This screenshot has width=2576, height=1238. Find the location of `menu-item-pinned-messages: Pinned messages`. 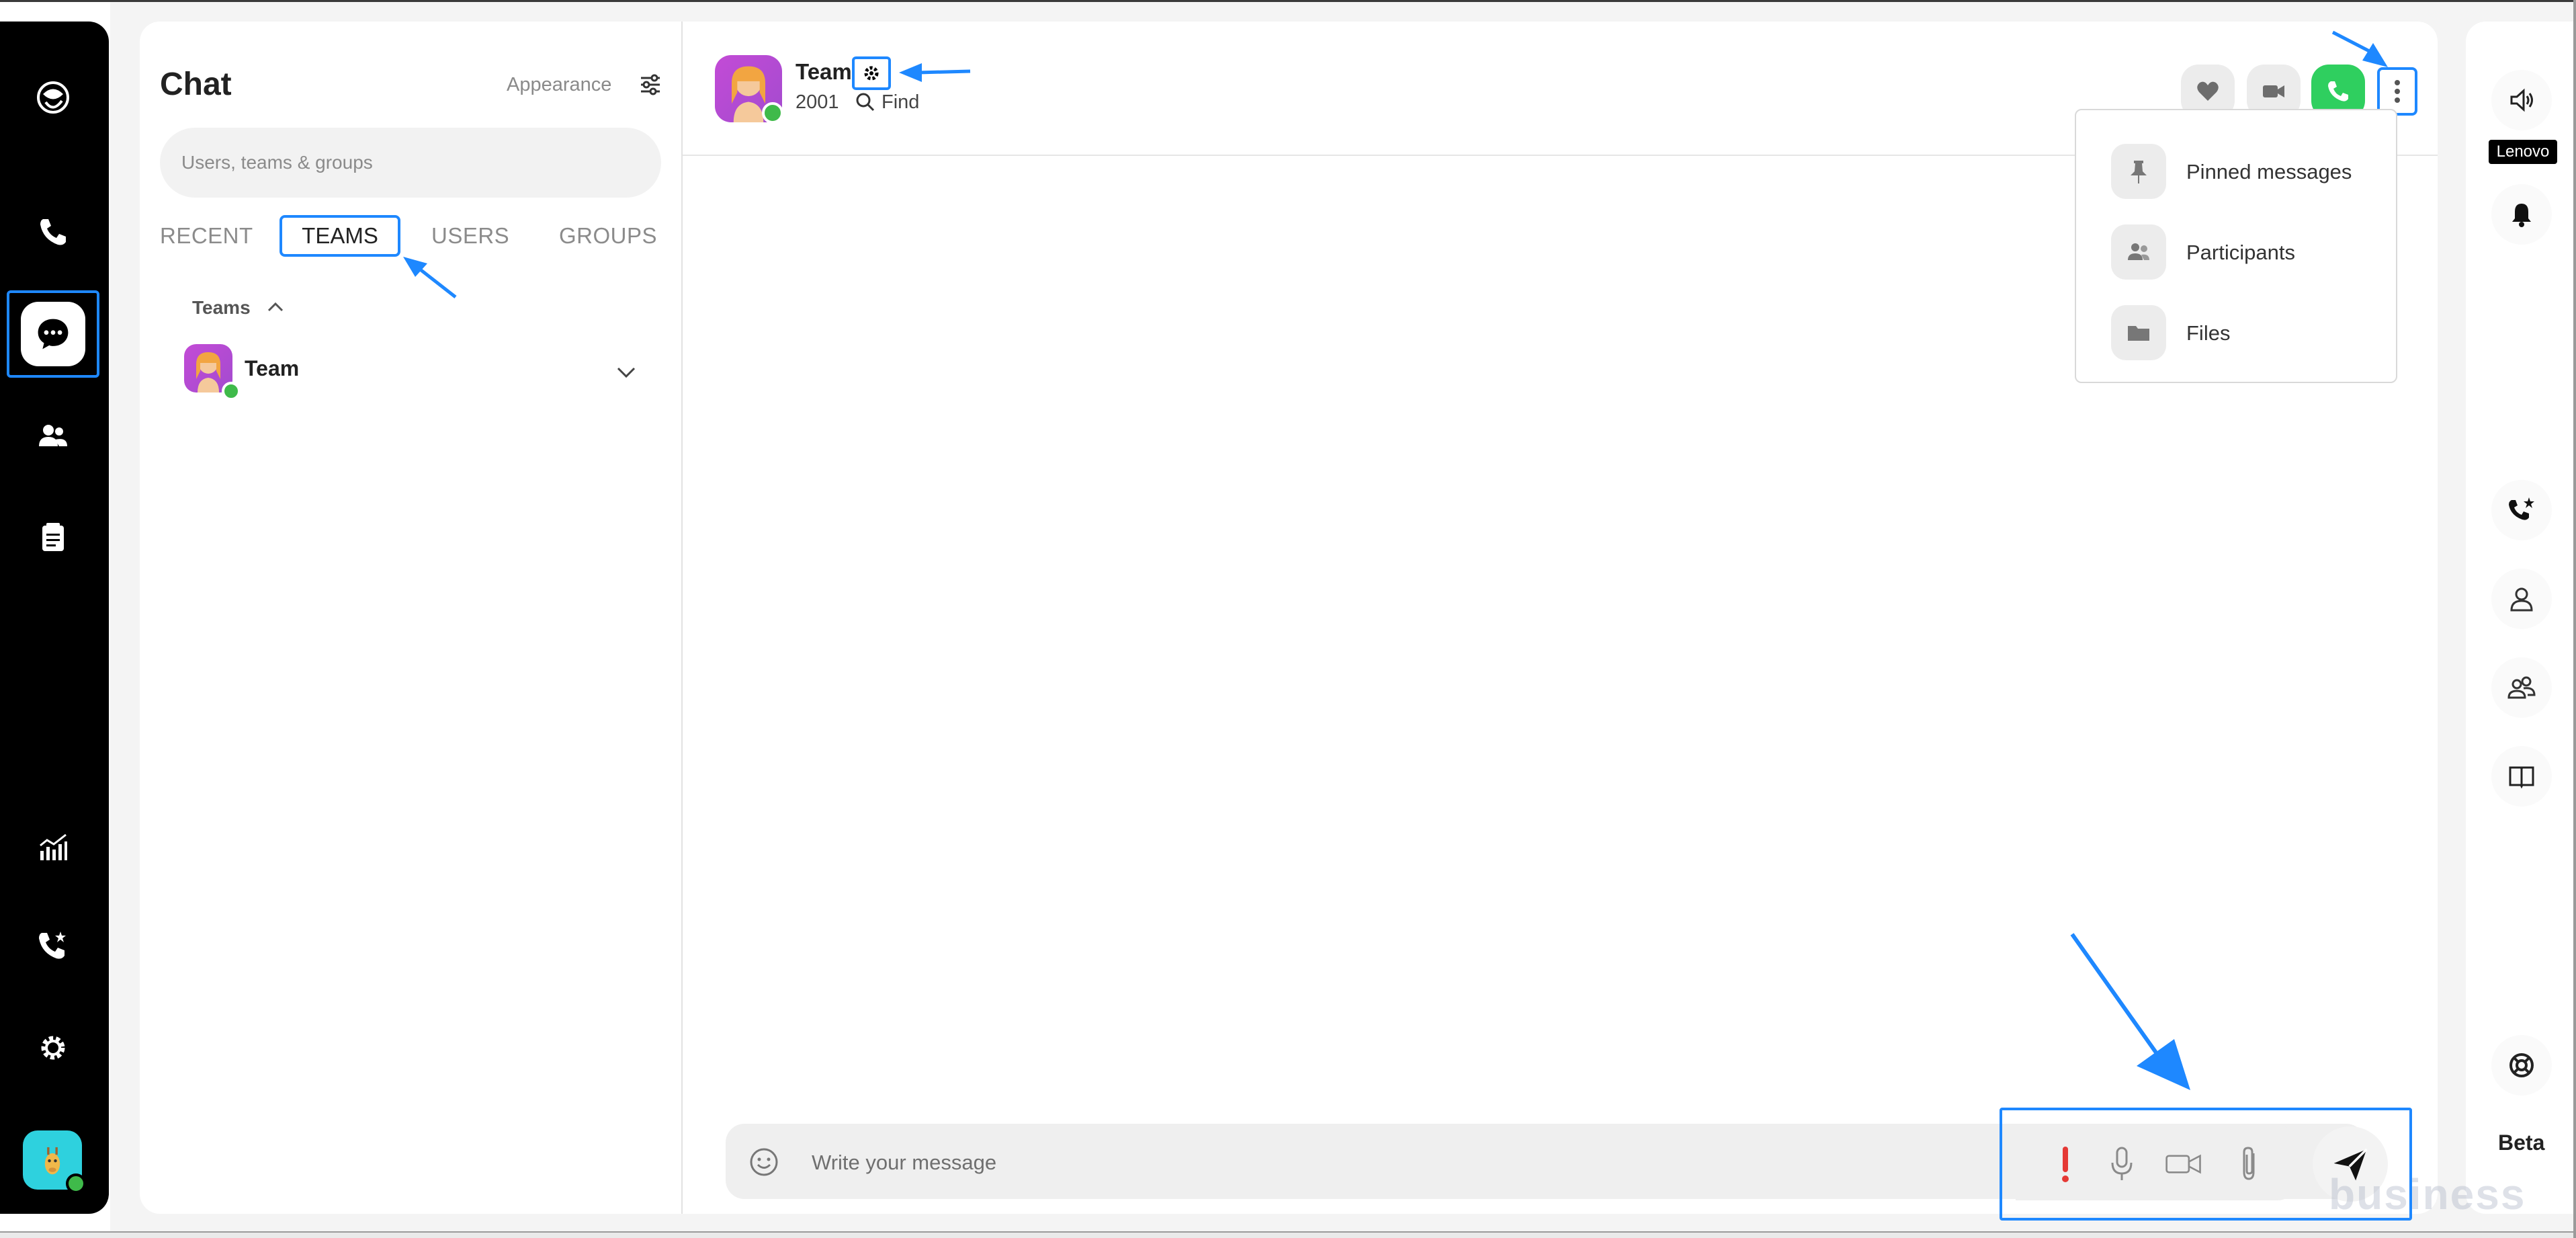

menu-item-pinned-messages: Pinned messages is located at coordinates (2252, 172).